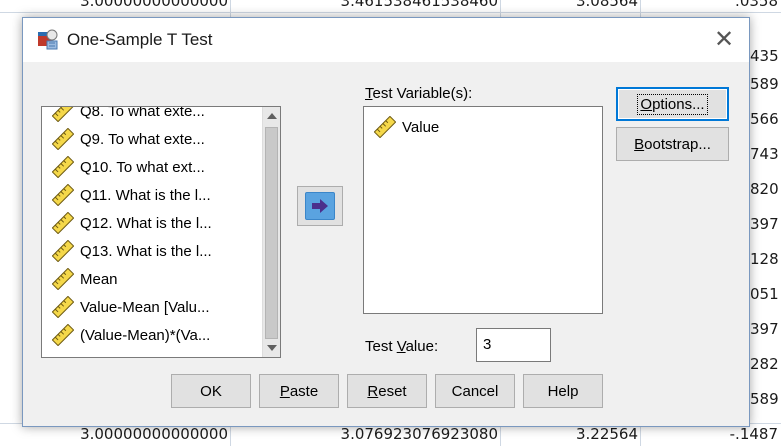 This screenshot has width=781, height=446. I want to click on sheet-cell-fragment: 743, so click(765, 154).